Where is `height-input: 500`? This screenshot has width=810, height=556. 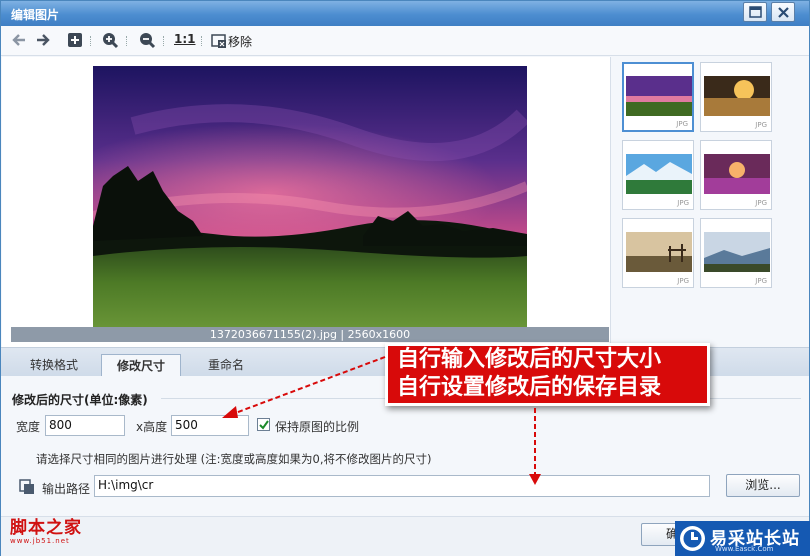
height-input: 500 is located at coordinates (210, 425).